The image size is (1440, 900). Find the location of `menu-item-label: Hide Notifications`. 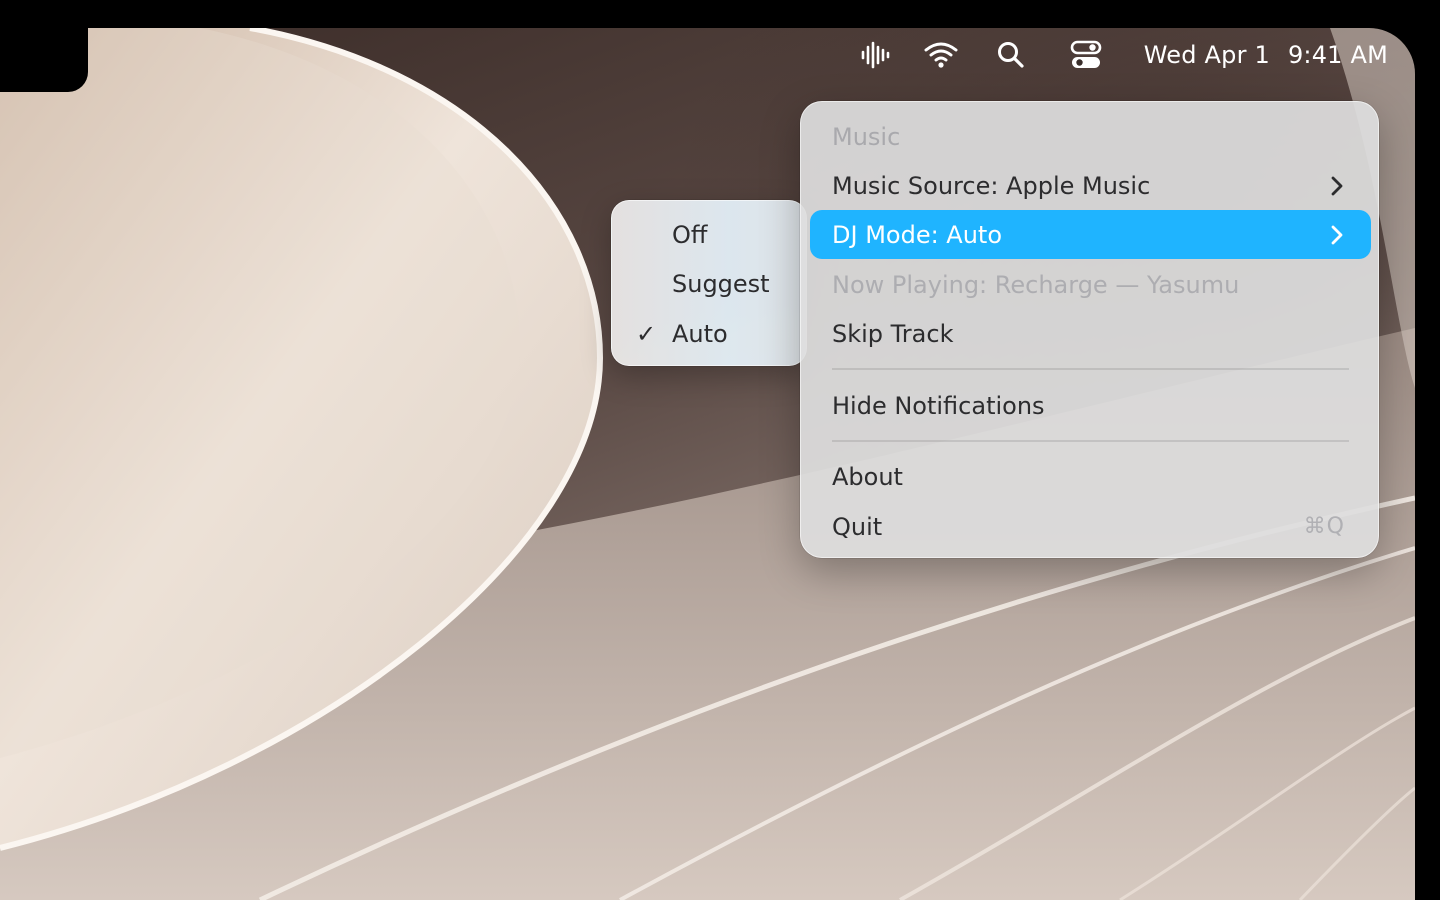

menu-item-label: Hide Notifications is located at coordinates (938, 405).